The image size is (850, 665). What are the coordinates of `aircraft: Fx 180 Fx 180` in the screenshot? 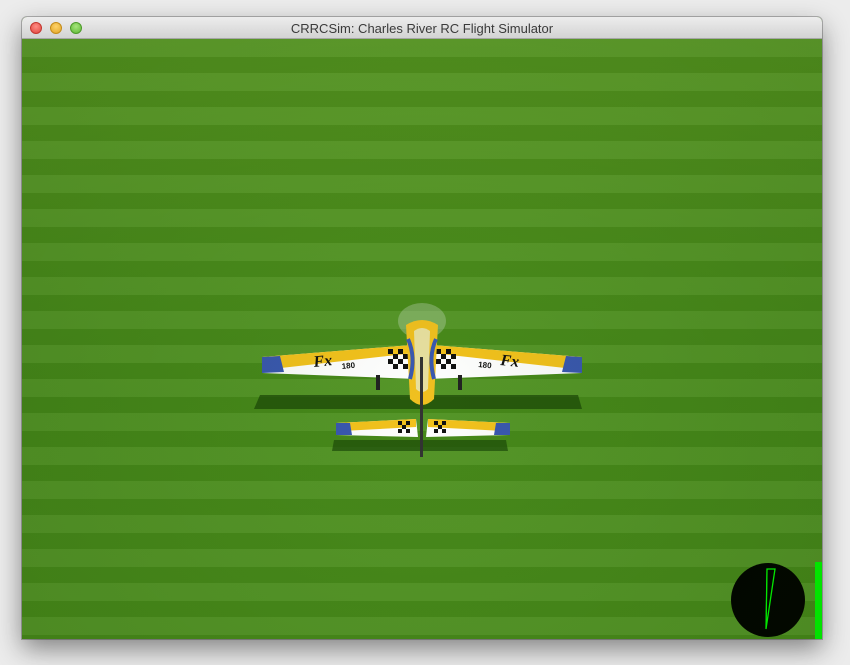 It's located at (418, 380).